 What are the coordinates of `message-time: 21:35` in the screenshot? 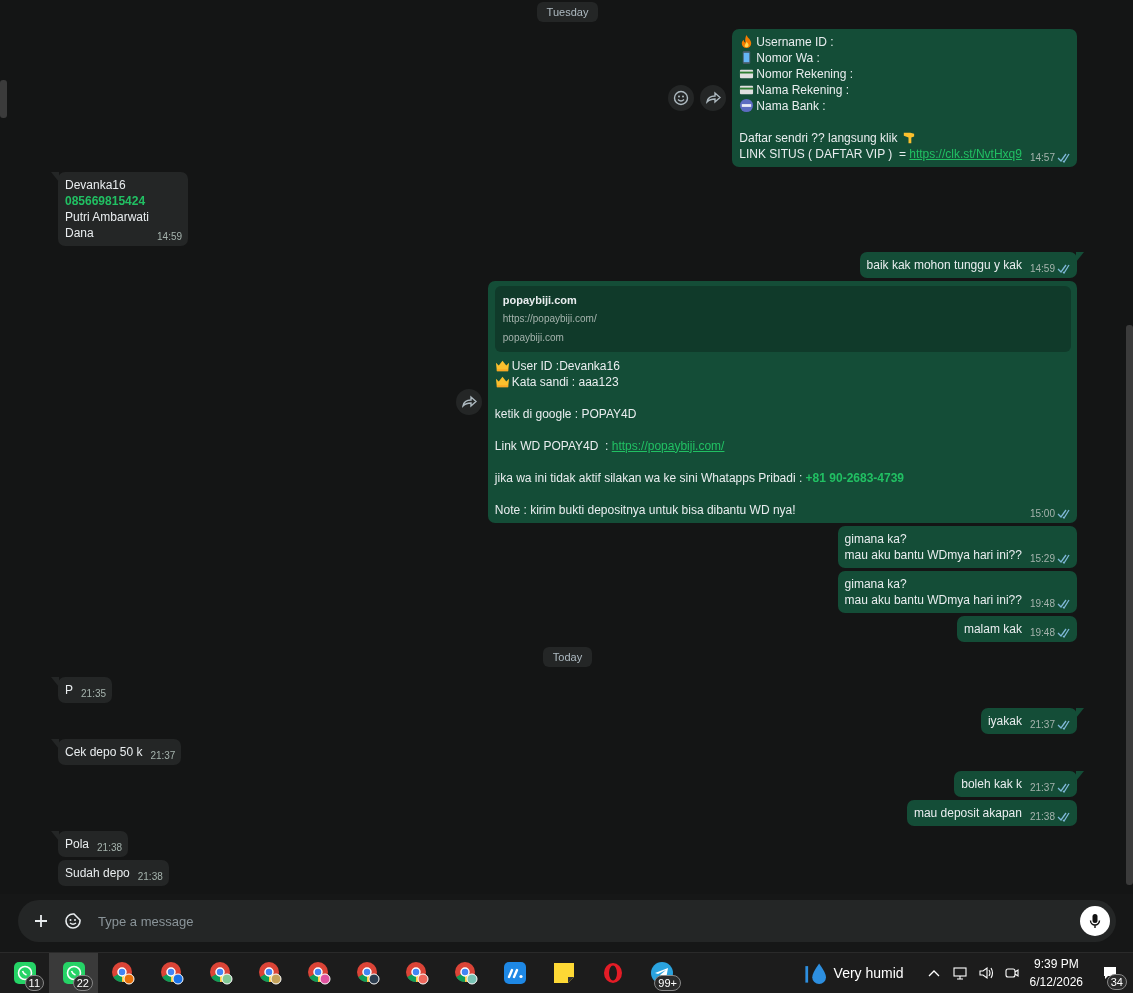 It's located at (94, 693).